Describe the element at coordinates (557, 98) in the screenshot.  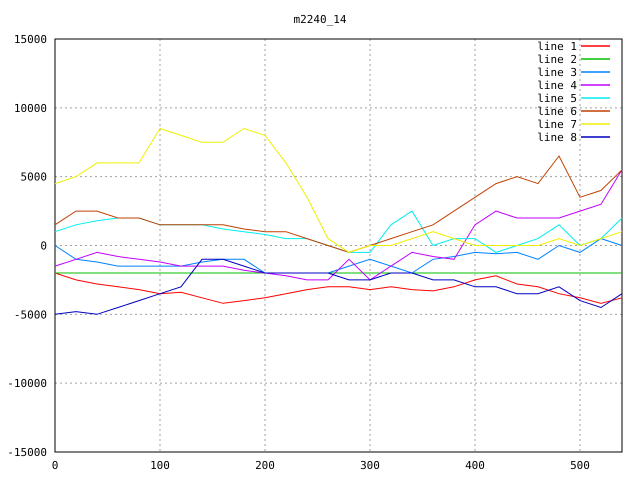
I see `legend-label: line 5` at that location.